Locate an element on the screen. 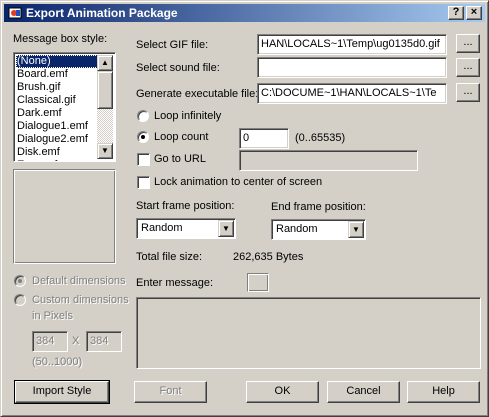  go-to-url-label: Go to URL is located at coordinates (180, 159).